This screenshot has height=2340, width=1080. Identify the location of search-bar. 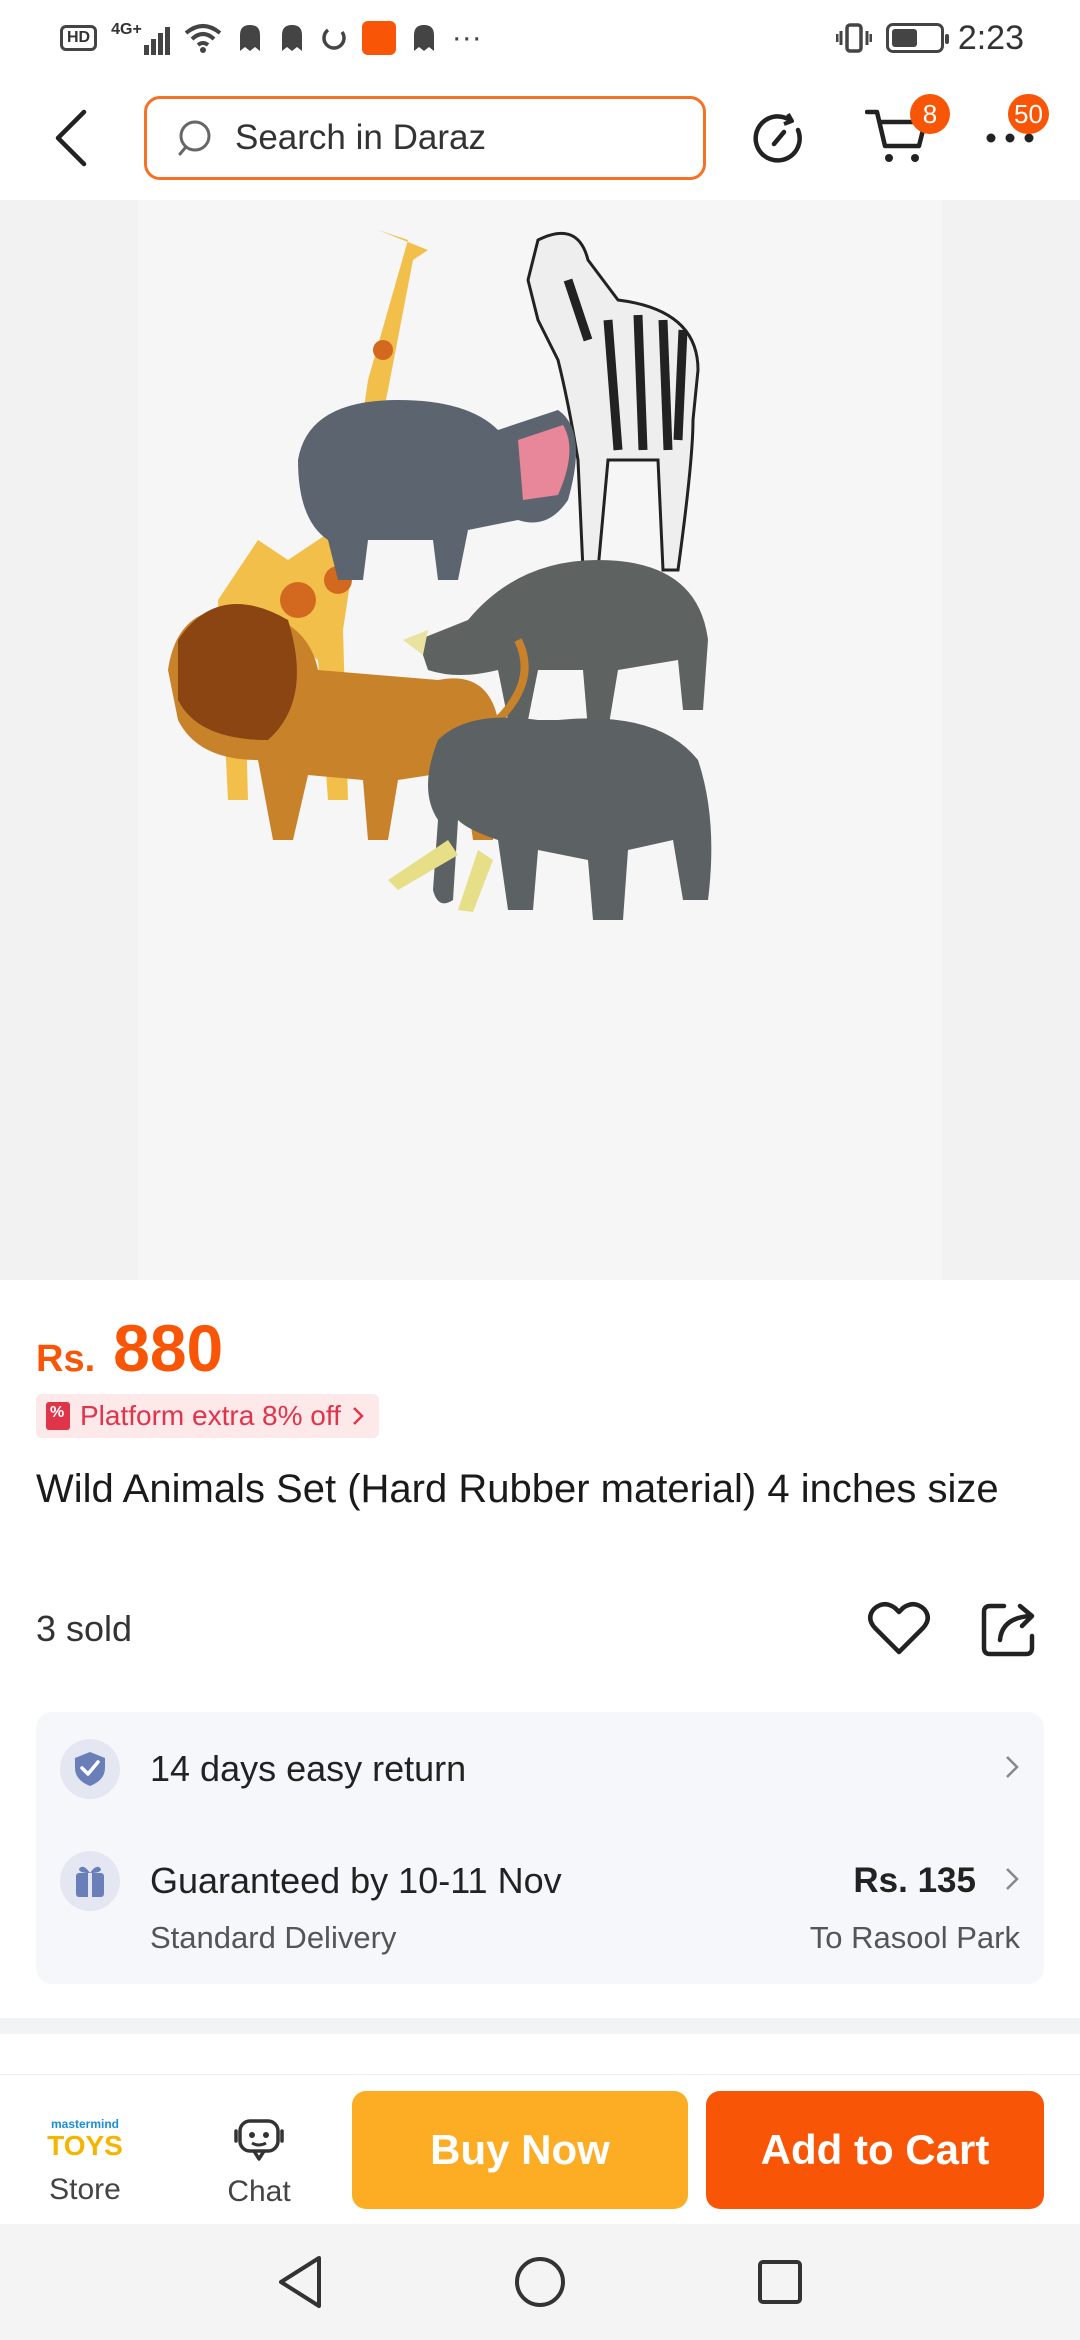
(425, 138).